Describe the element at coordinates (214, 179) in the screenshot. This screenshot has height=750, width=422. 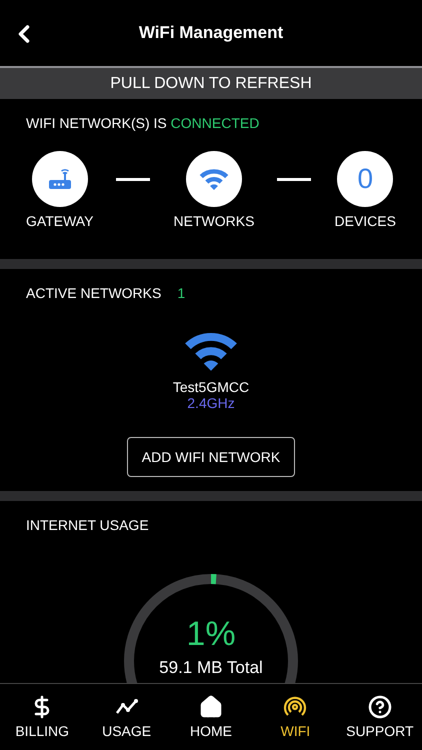
I see `wifi-icon` at that location.